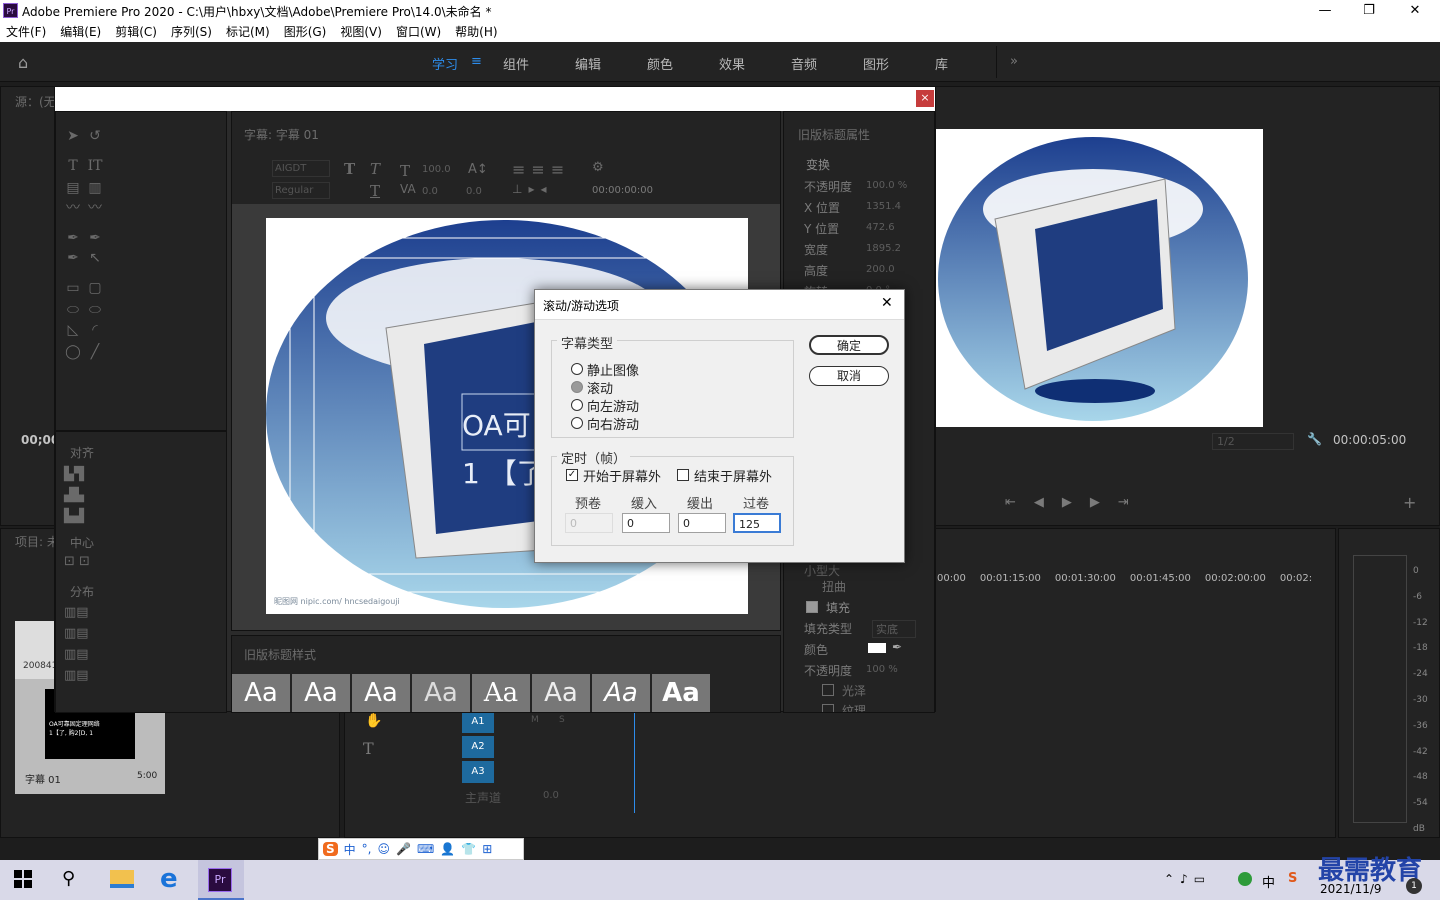  What do you see at coordinates (541, 169) in the screenshot?
I see `text-align-buttons: ≡≡≡` at bounding box center [541, 169].